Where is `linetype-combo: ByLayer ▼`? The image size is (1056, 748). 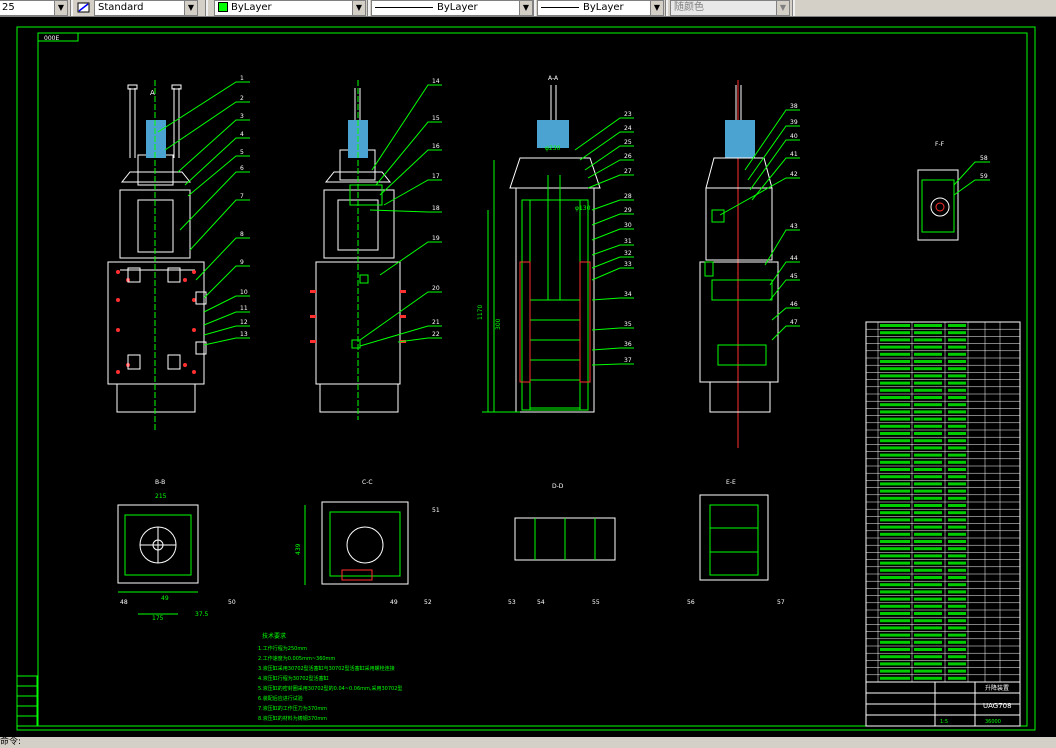 linetype-combo: ByLayer ▼ is located at coordinates (452, 8).